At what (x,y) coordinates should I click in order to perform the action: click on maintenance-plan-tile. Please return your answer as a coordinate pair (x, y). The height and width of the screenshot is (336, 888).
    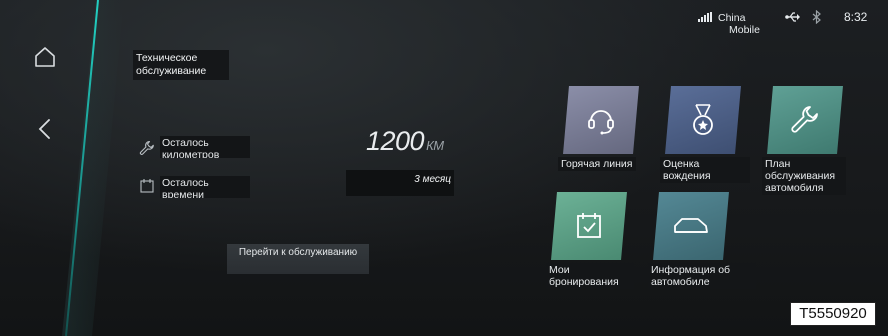
    Looking at the image, I should click on (805, 120).